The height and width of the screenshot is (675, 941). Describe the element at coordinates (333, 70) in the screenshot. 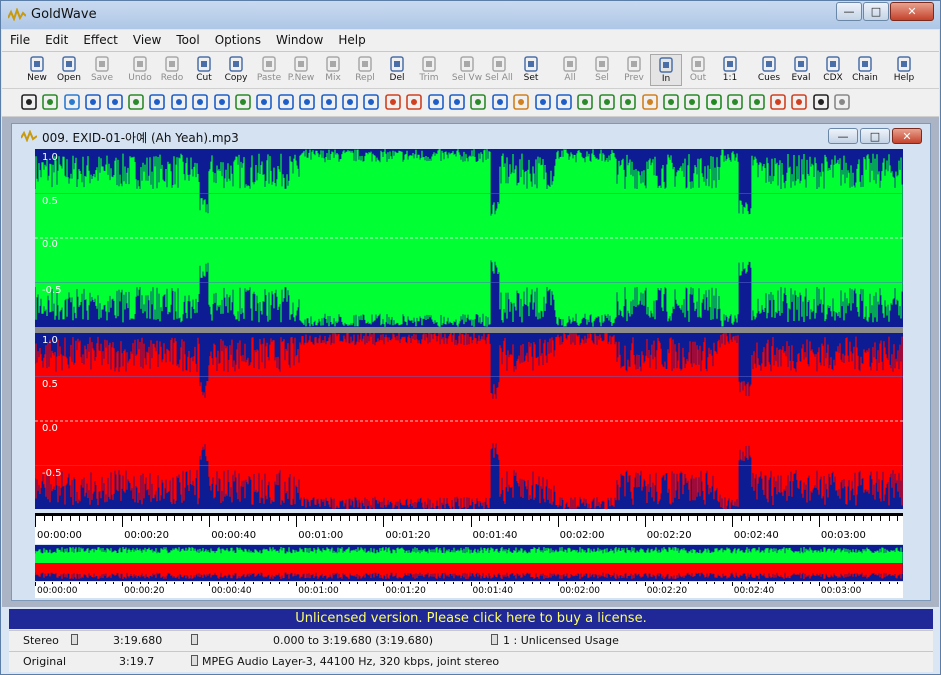

I see `toolbar-mix-button: Mix` at that location.